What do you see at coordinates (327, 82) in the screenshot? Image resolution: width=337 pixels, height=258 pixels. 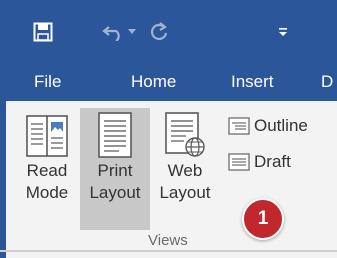 I see `tab-design: D` at bounding box center [327, 82].